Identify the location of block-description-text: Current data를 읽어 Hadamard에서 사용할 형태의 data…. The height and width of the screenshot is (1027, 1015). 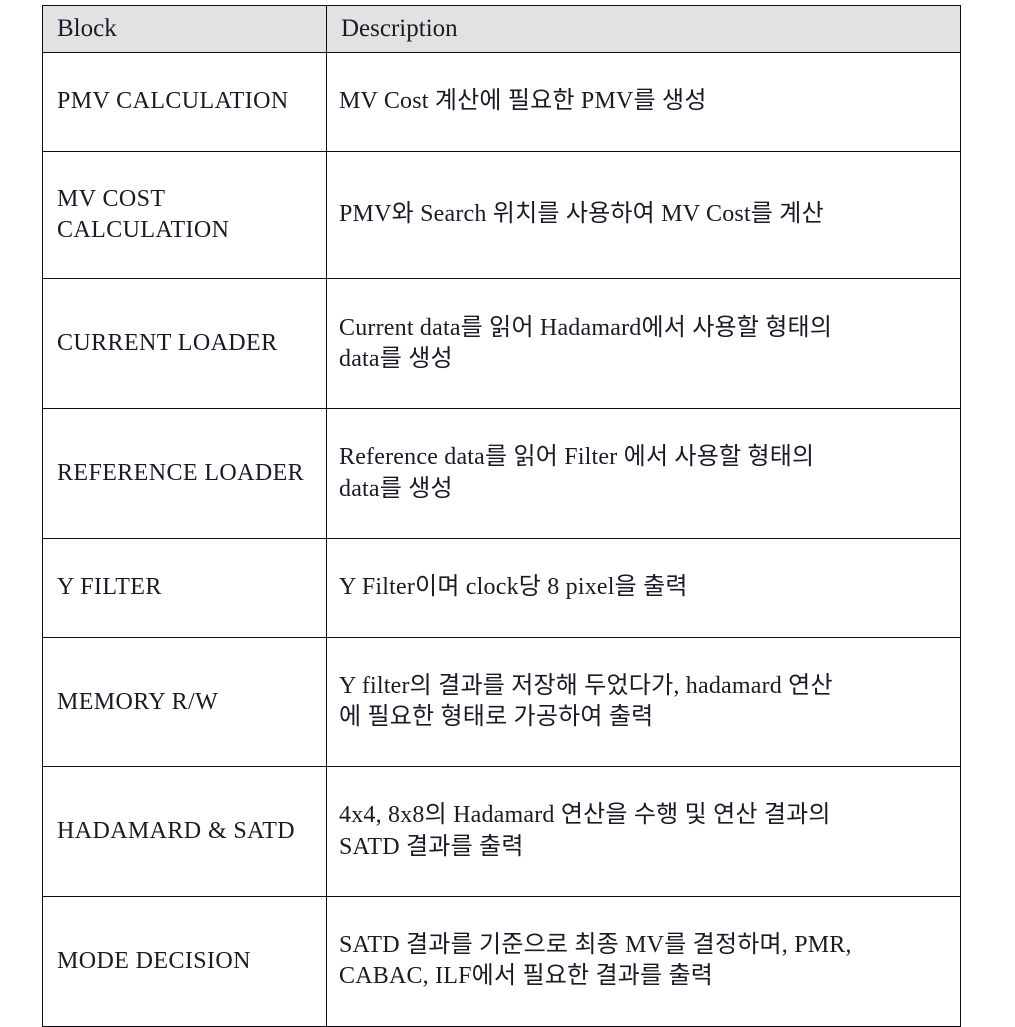
(586, 343).